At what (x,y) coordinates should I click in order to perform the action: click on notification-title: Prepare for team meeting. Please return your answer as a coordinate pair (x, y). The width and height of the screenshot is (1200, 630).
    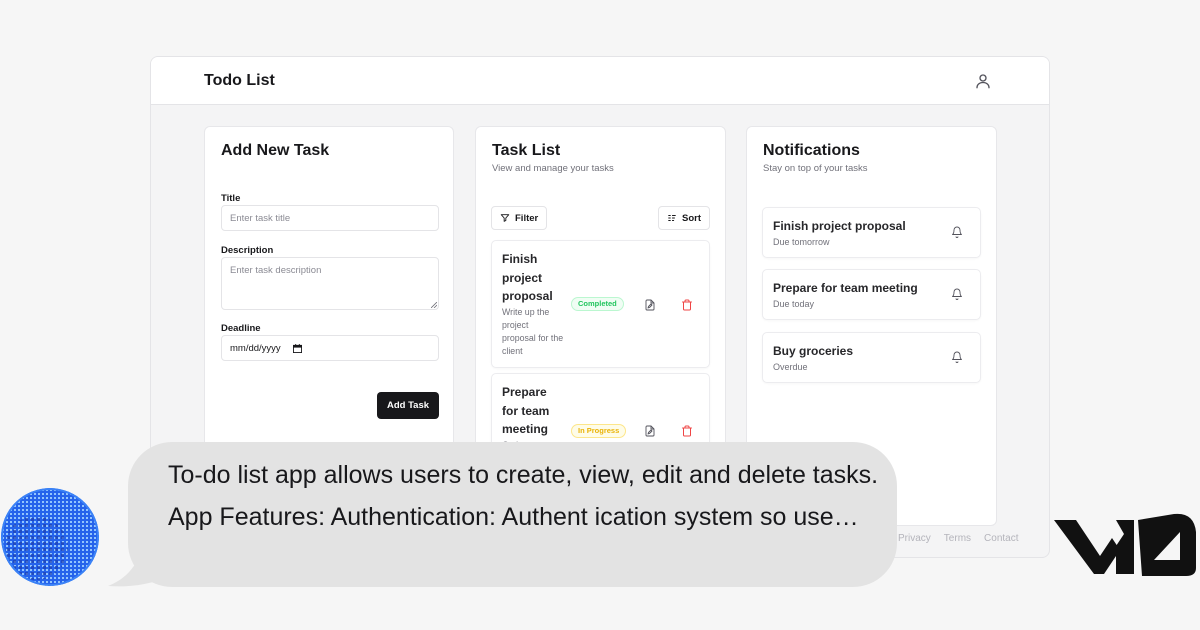
    Looking at the image, I should click on (845, 288).